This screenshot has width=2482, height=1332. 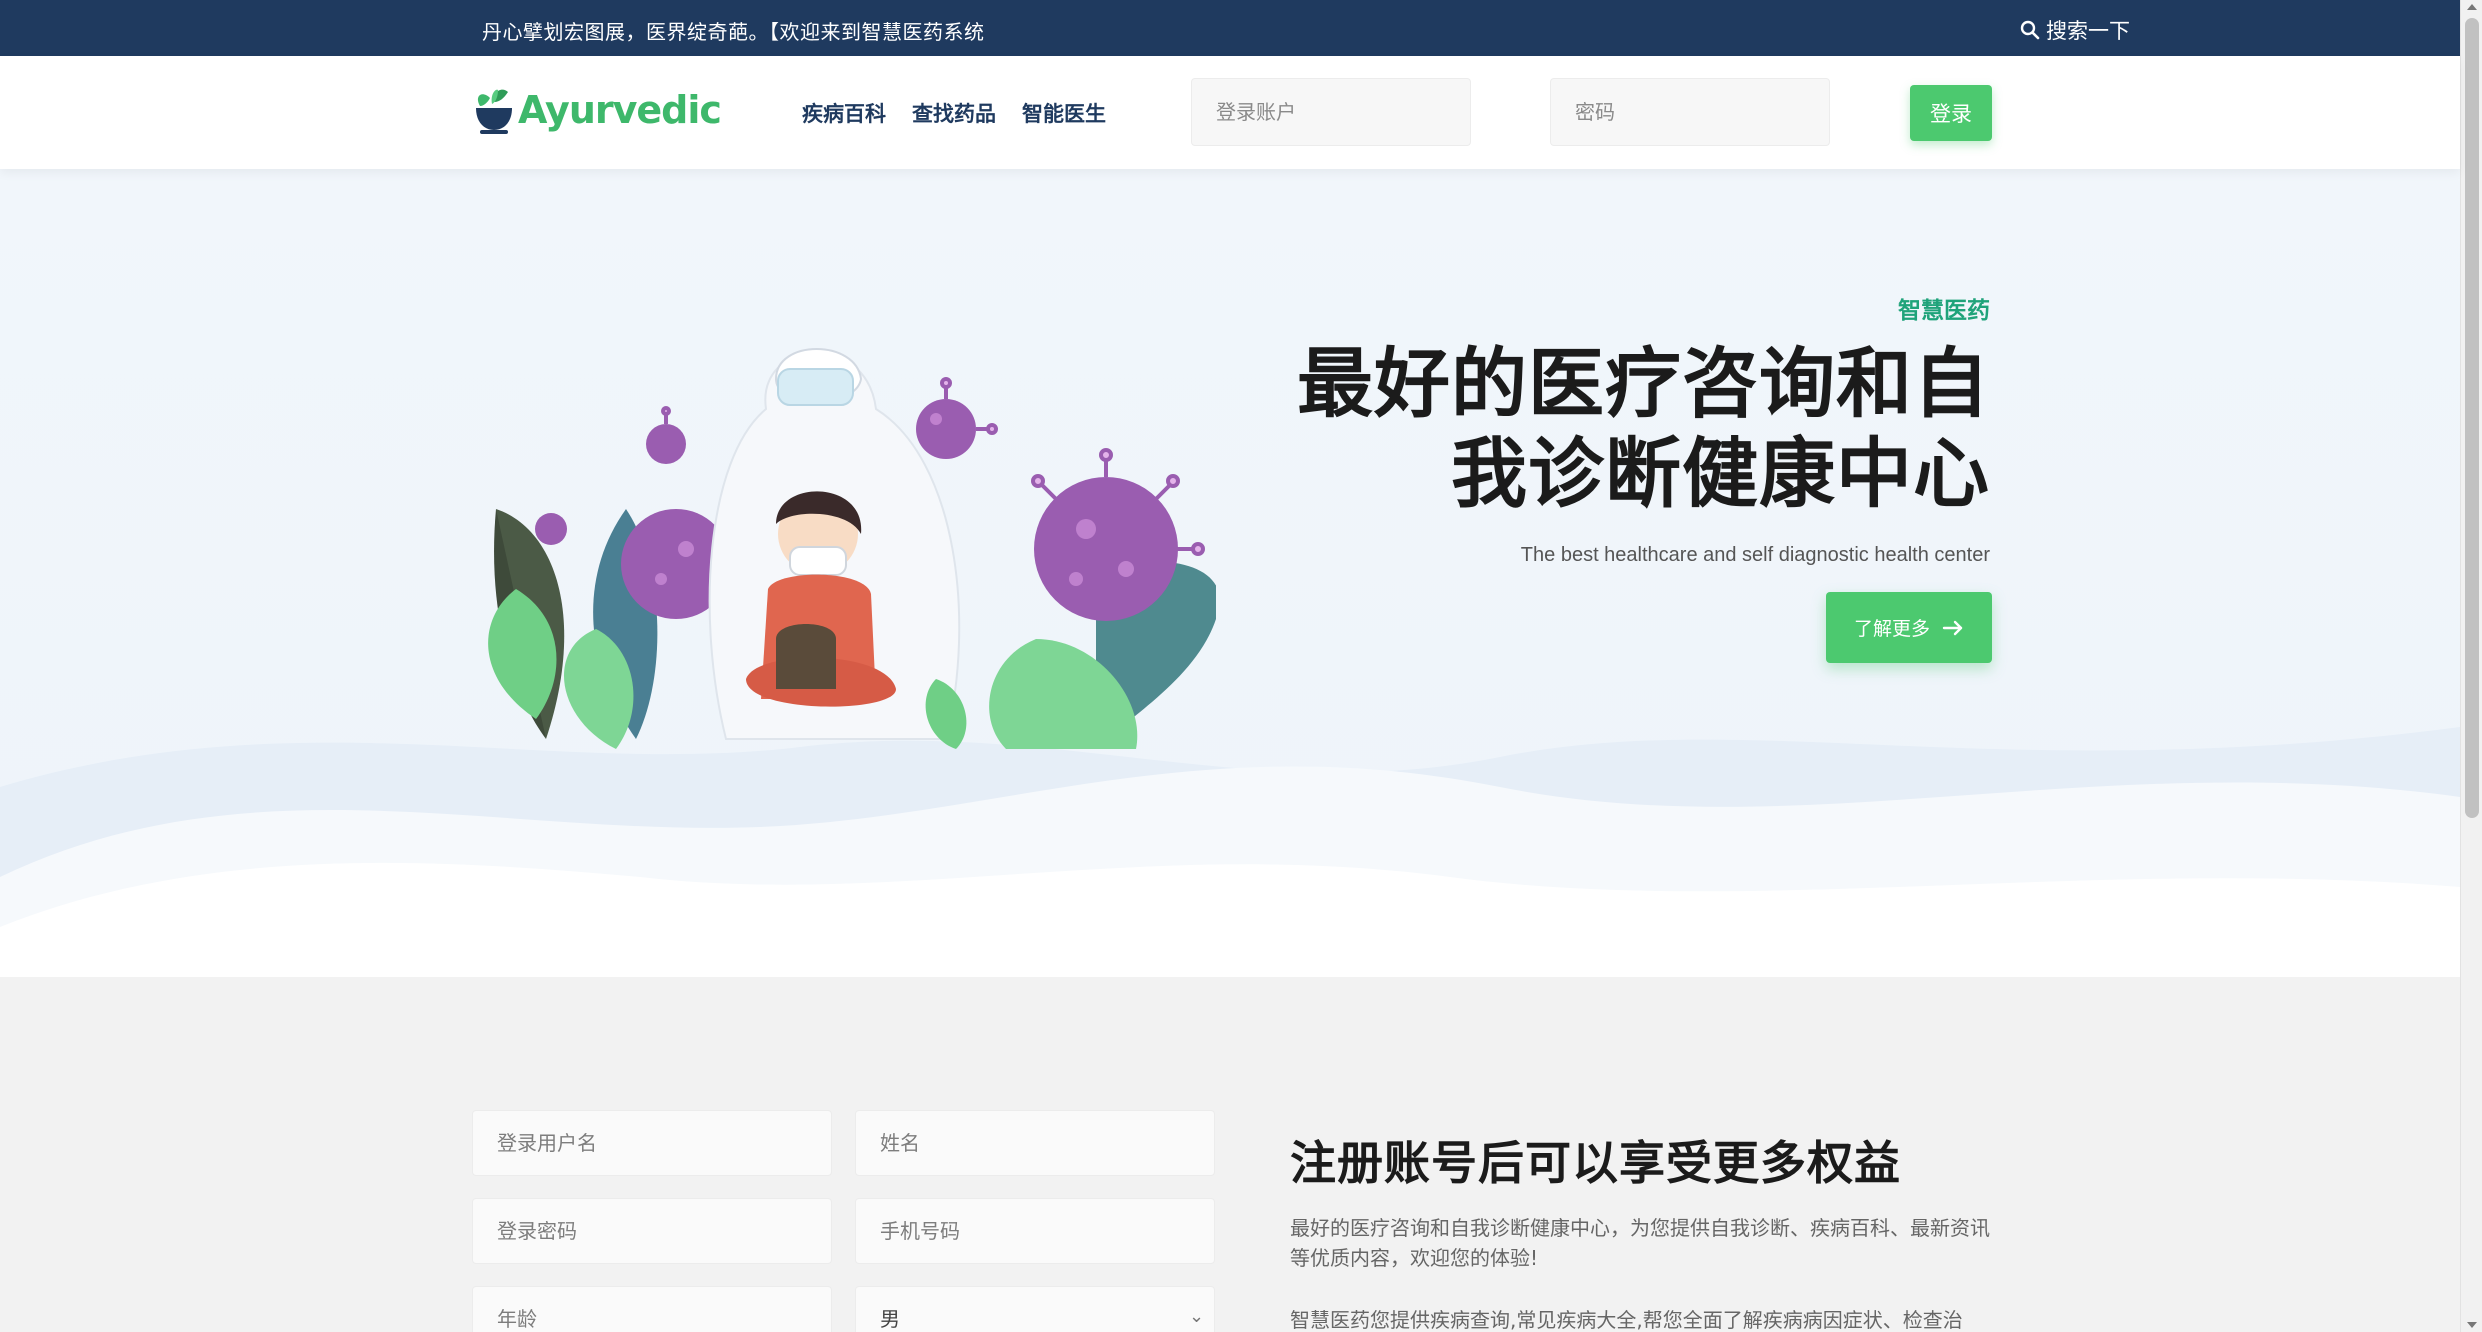 I want to click on nav-item-disease-encyclopedia: 疾病百科, so click(x=844, y=113).